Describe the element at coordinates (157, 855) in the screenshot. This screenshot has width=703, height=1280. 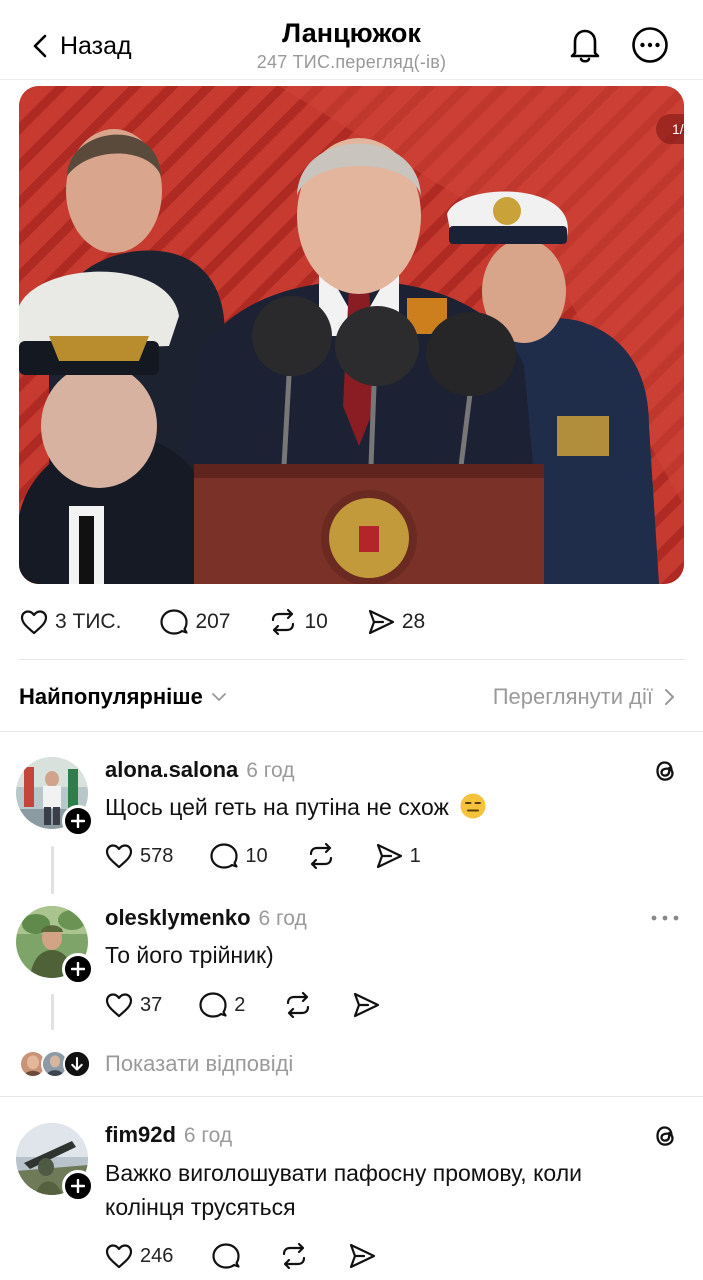
I see `comment-like-count: 578` at that location.